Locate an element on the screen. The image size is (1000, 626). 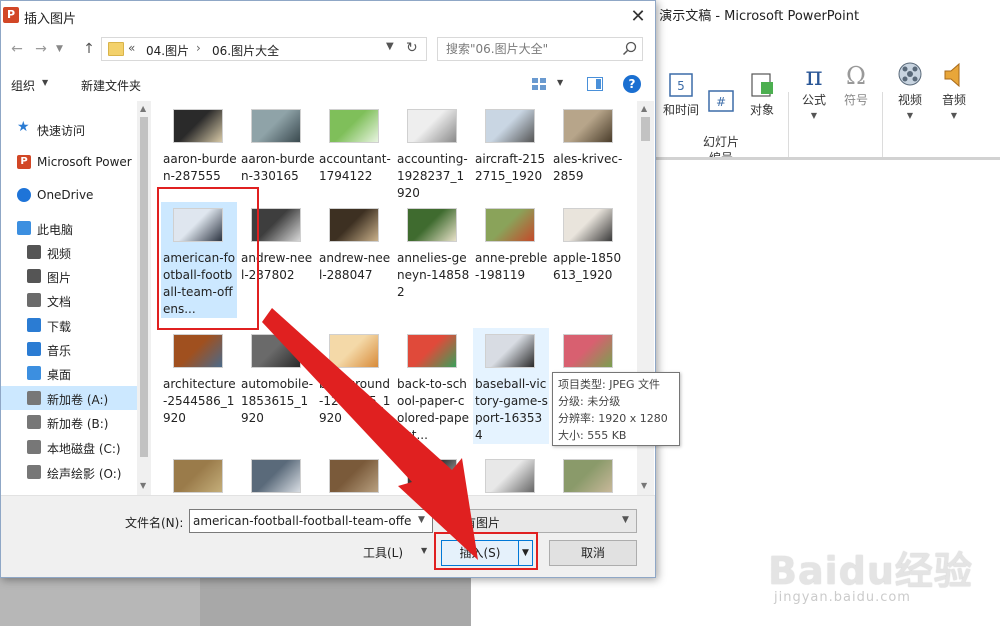
tooltip-dimensions-label: 分辨率 is located at coordinates (574, 418).